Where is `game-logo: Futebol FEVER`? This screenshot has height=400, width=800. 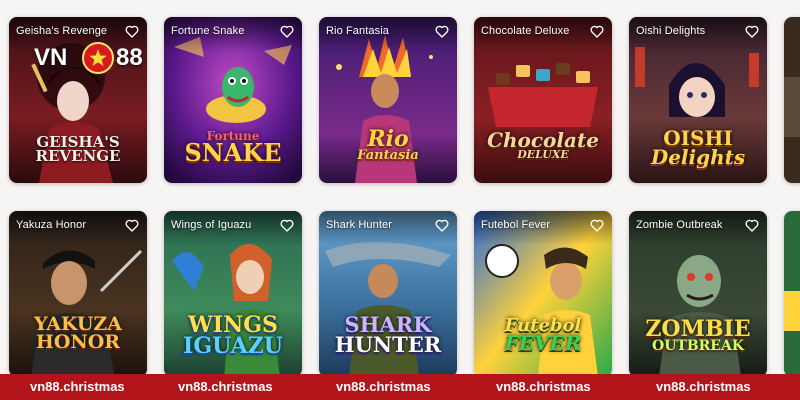 game-logo: Futebol FEVER is located at coordinates (543, 336).